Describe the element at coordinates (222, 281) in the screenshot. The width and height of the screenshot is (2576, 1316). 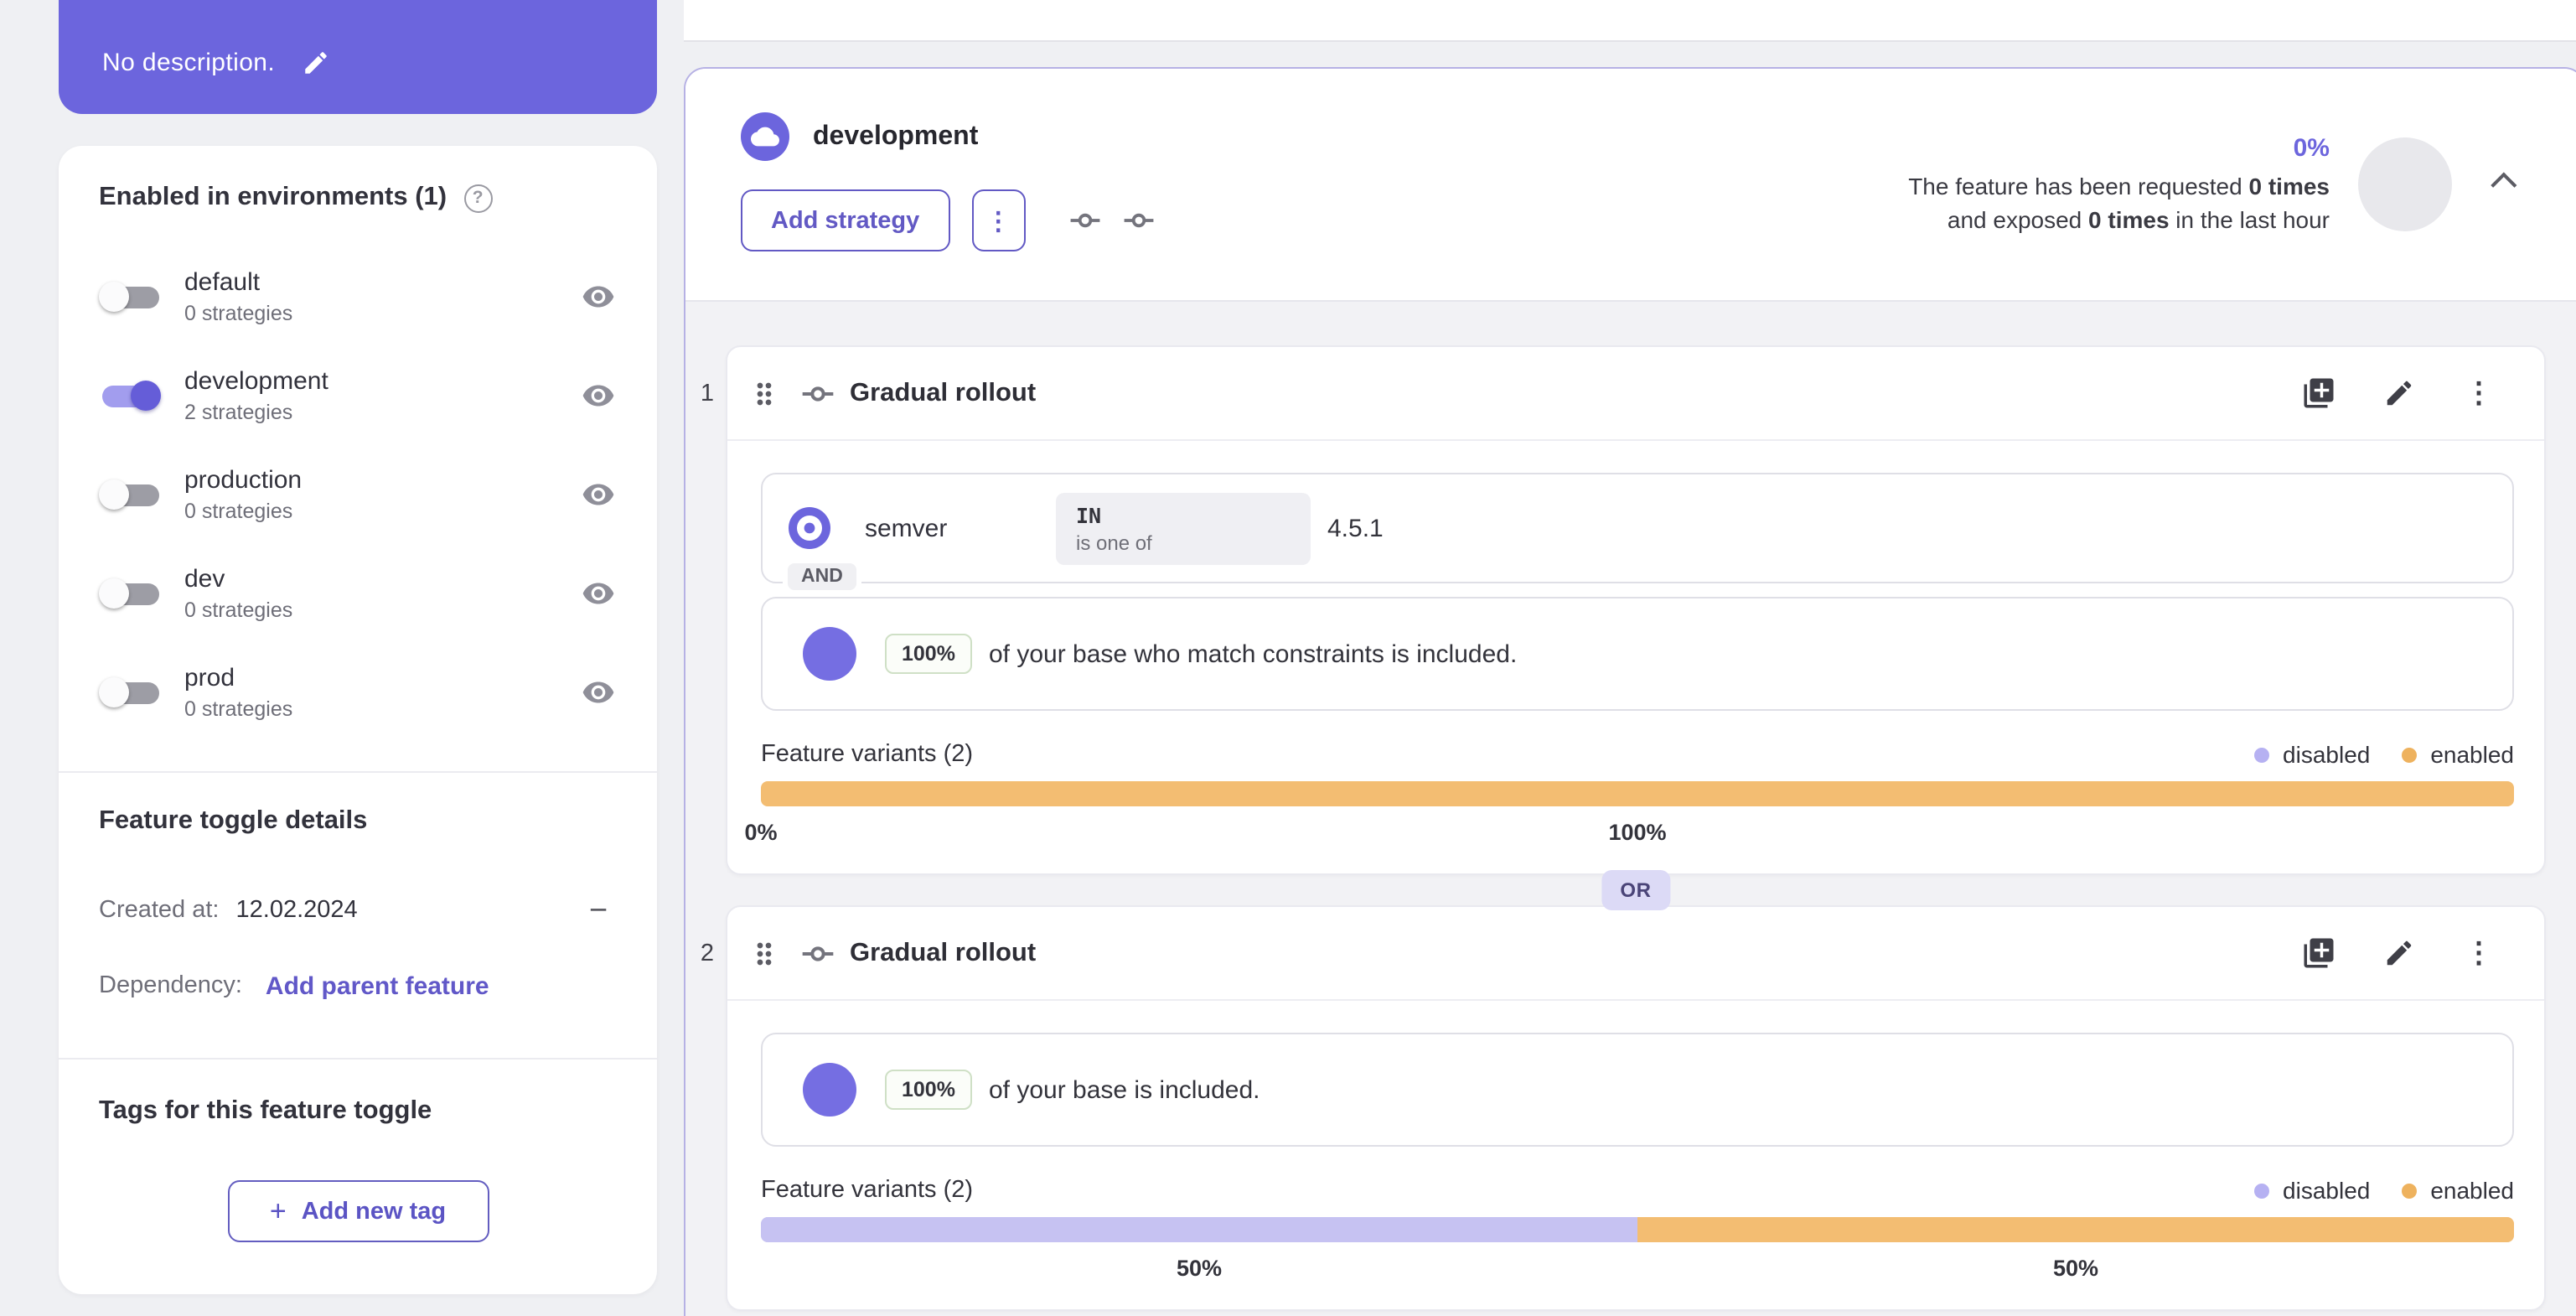
I see `environment-name: default` at that location.